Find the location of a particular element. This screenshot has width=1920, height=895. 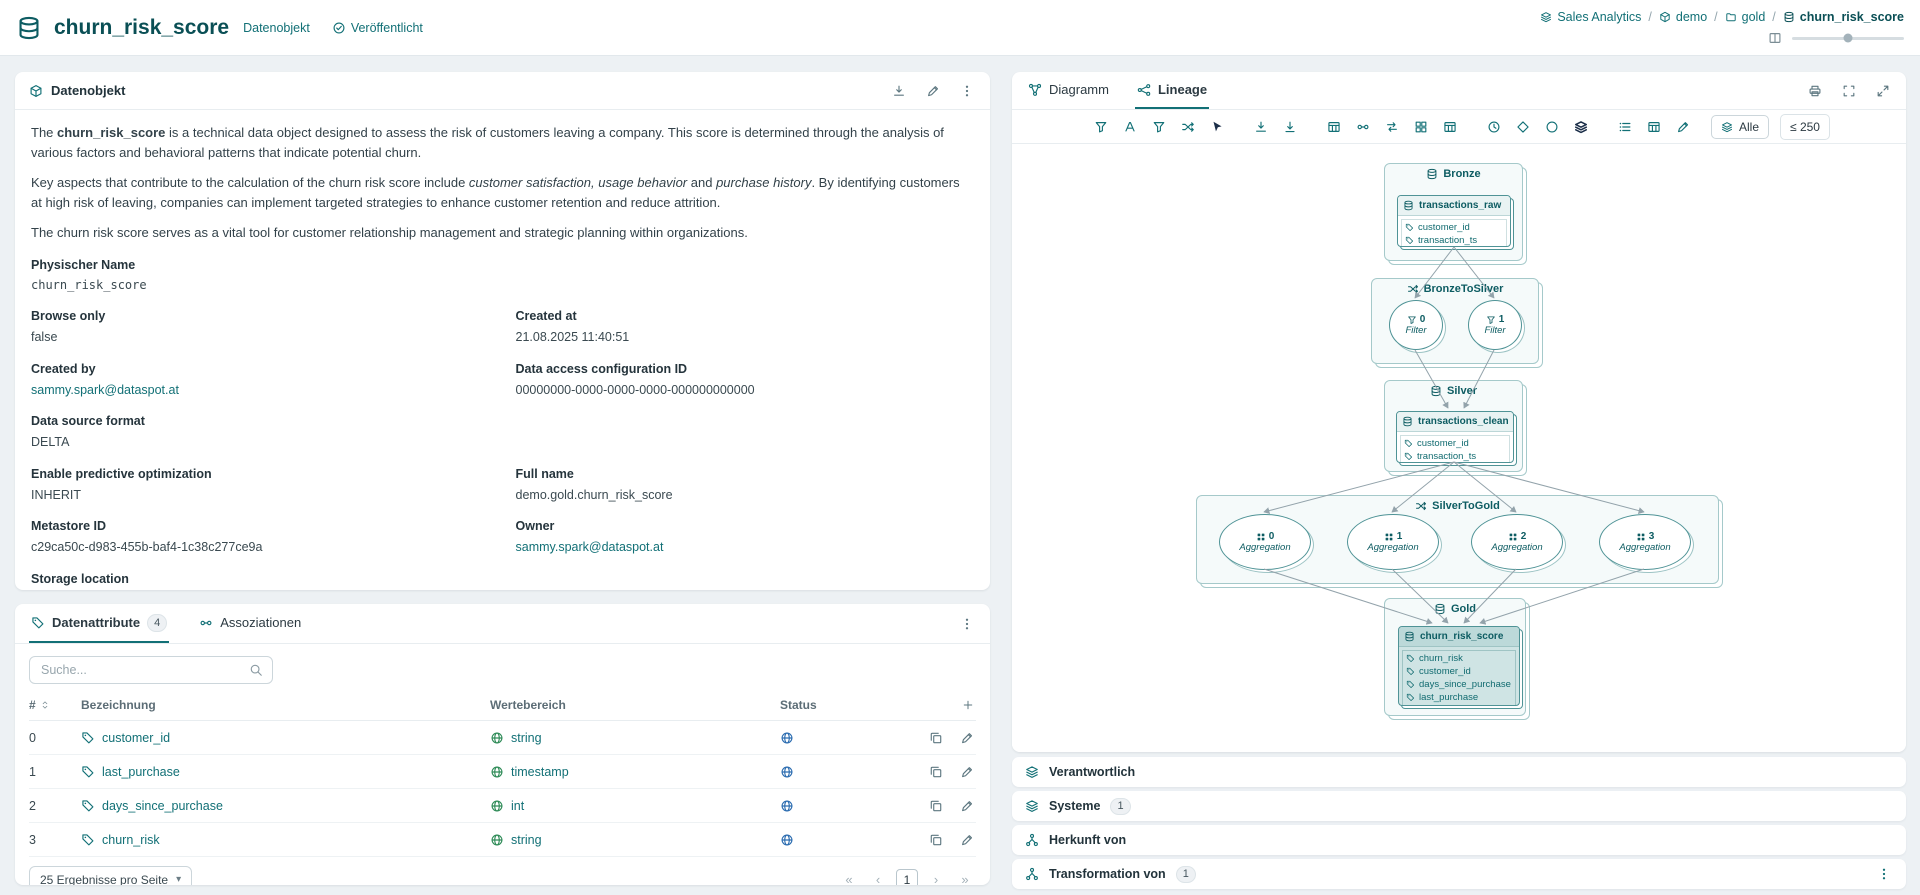

node-field: last_purchase is located at coordinates (1459, 697).